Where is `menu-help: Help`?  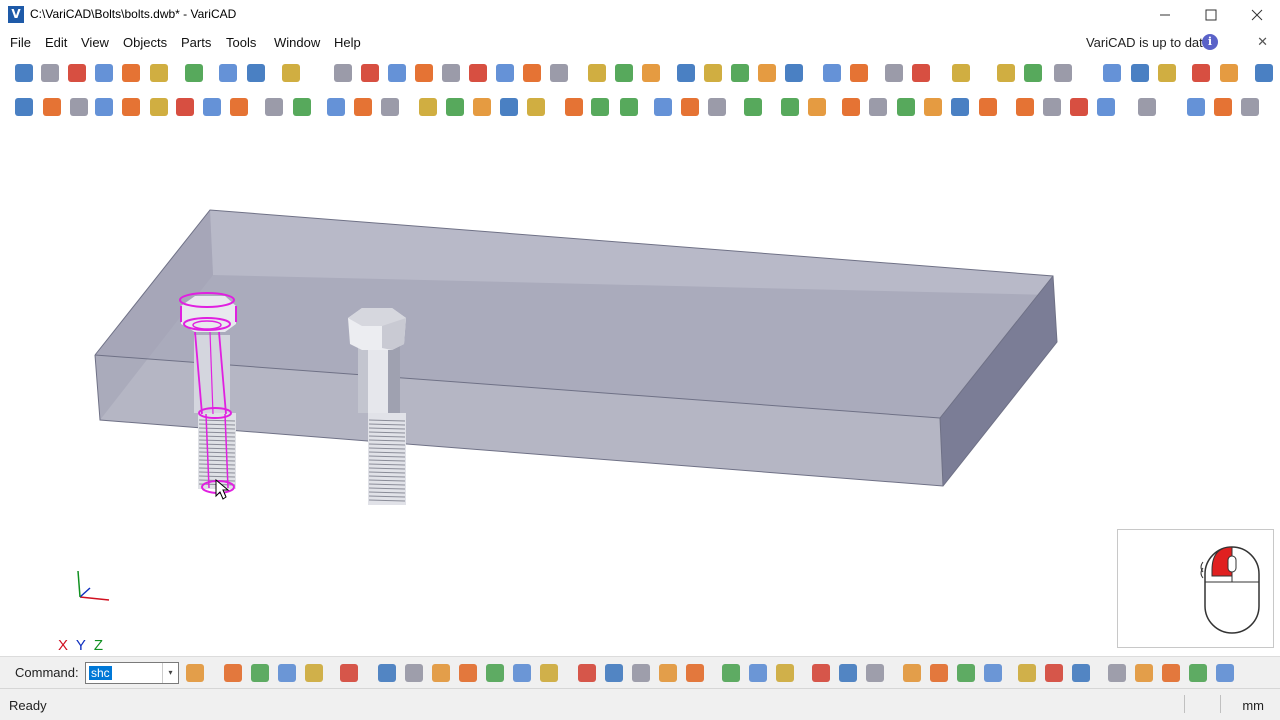 menu-help: Help is located at coordinates (347, 42).